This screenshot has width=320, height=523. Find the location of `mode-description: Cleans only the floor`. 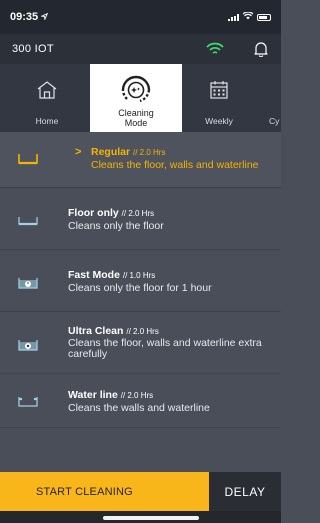

mode-description: Cleans only the floor is located at coordinates (116, 226).